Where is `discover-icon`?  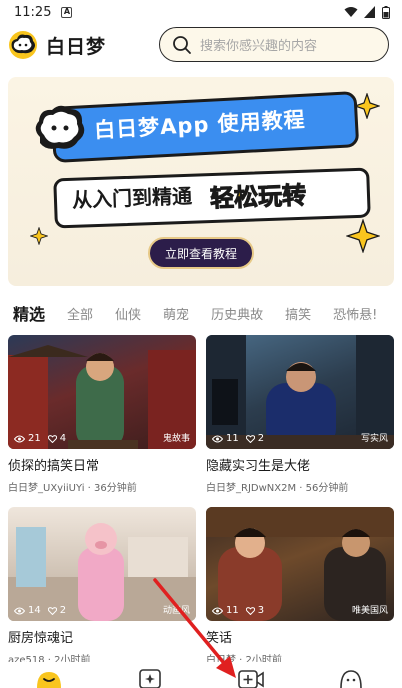
discover-icon is located at coordinates (150, 678).